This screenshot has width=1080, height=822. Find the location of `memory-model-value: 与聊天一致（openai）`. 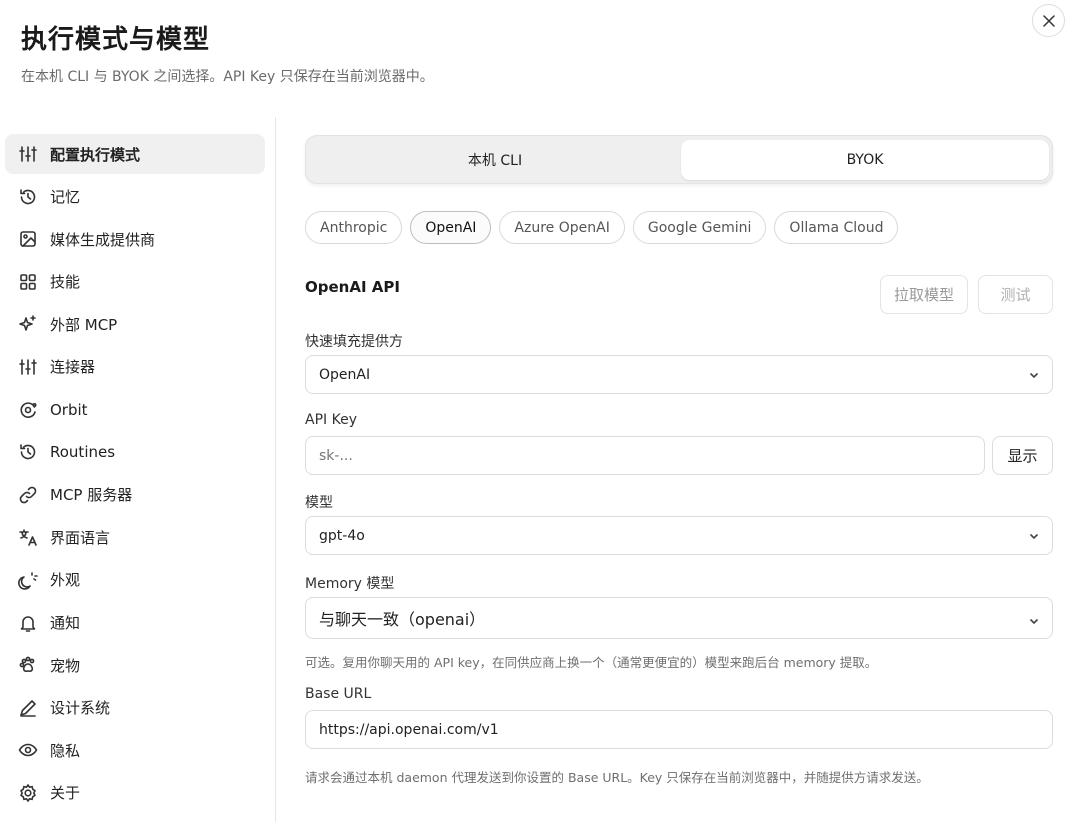

memory-model-value: 与聊天一致（openai） is located at coordinates (402, 619).